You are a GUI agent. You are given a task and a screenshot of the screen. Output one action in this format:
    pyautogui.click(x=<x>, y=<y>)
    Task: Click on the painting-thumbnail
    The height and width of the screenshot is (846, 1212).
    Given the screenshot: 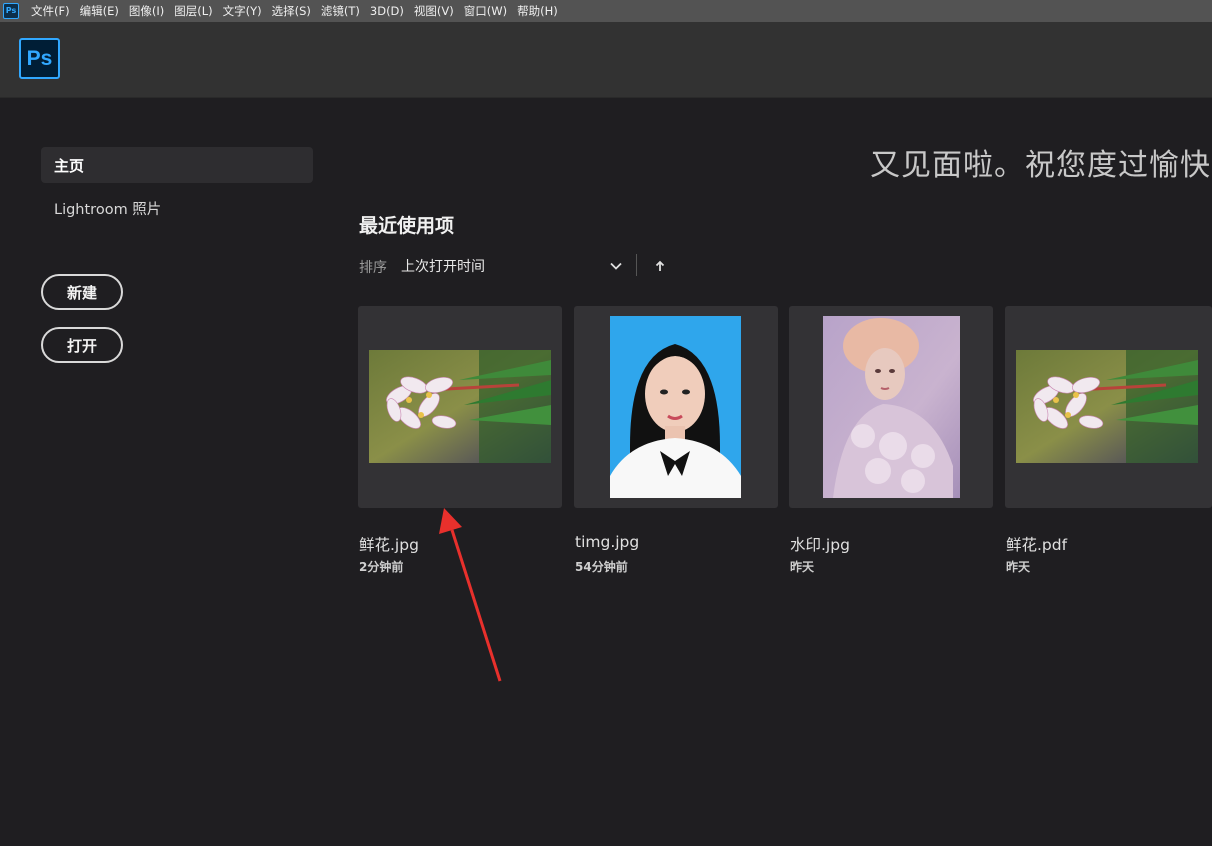 What is the action you would take?
    pyautogui.click(x=891, y=407)
    